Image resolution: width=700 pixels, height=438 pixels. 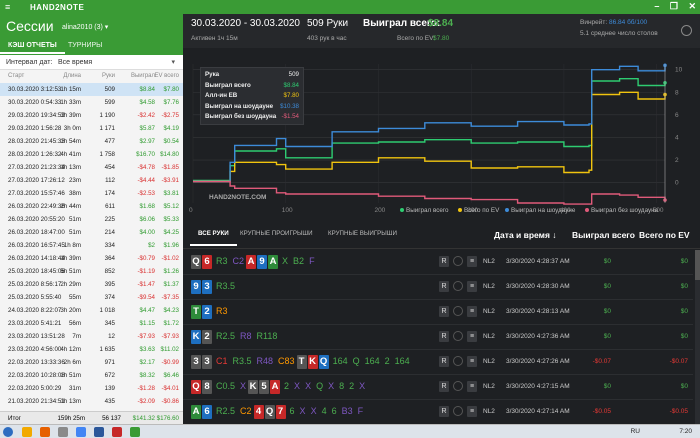 I want to click on explorer-icon, so click(x=27, y=432).